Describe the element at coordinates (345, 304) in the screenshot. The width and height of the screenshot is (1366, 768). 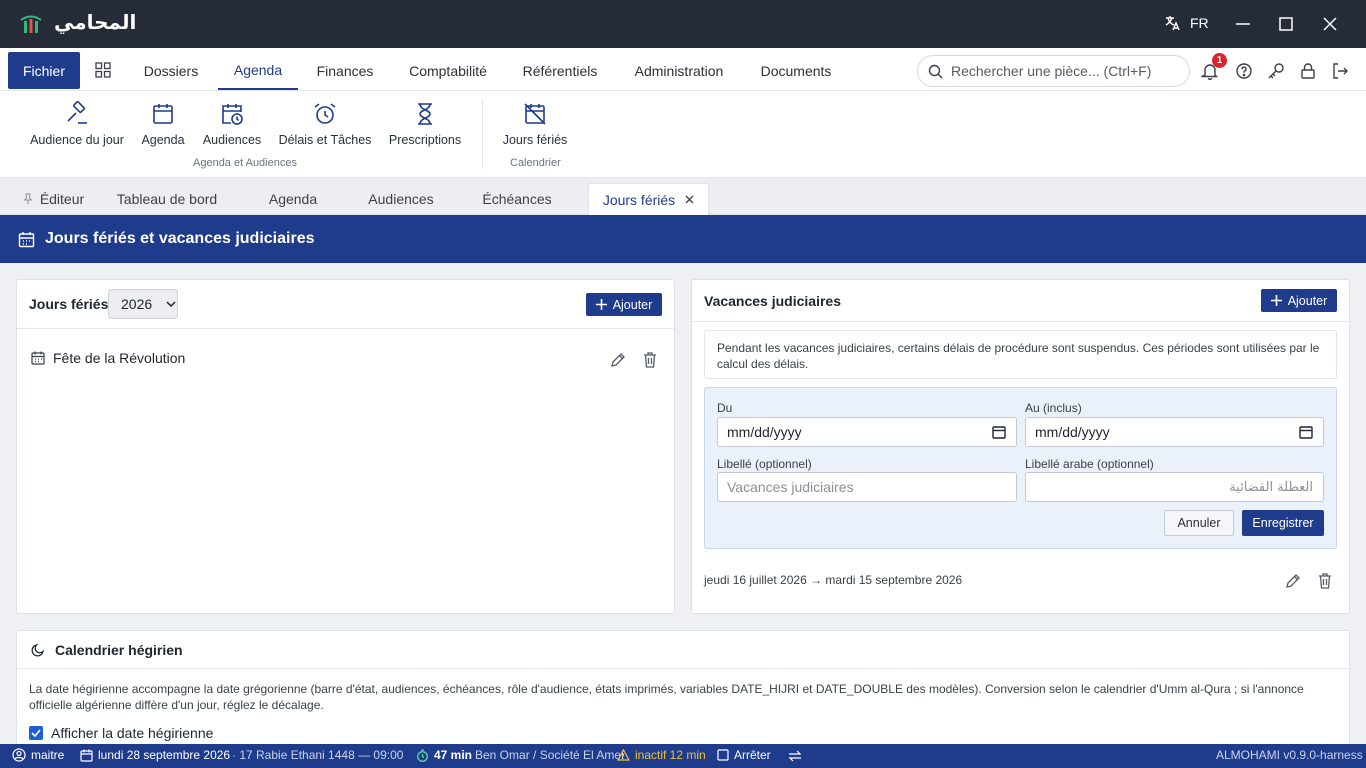
I see `holidays-panel-header: Jours fériés 2026 Ajouter` at that location.